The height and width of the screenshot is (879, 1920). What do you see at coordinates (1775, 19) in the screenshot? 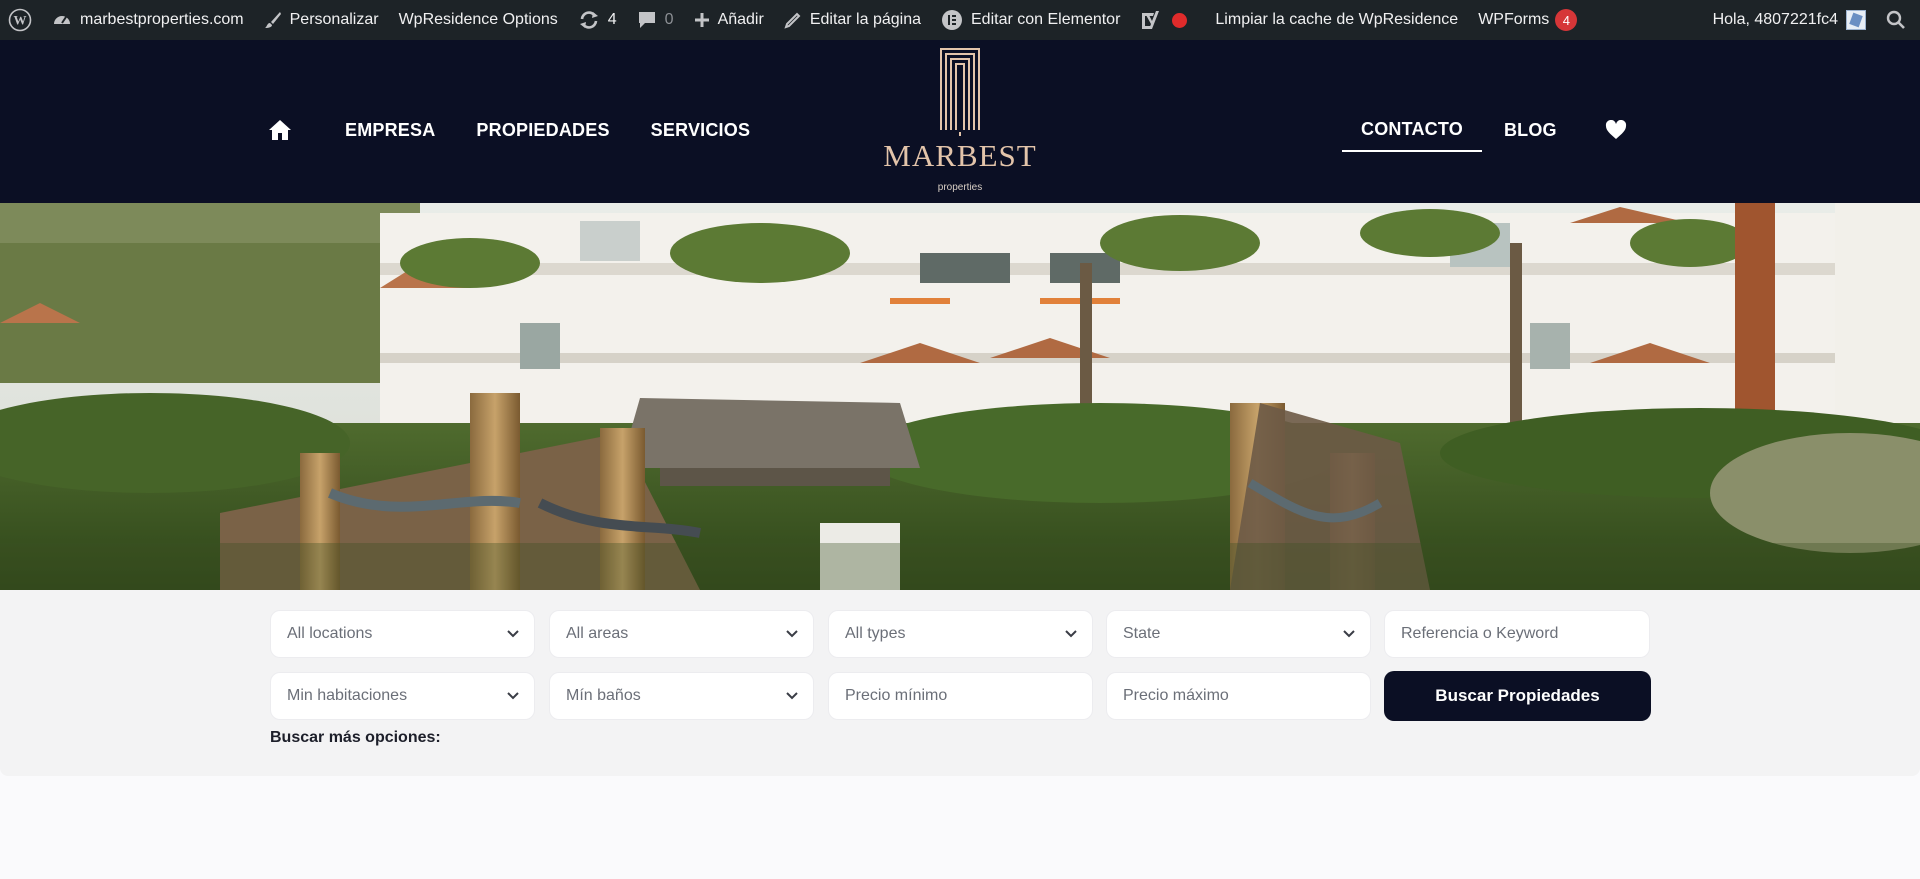
I see `greeting: Hola, 4807221fc4` at bounding box center [1775, 19].